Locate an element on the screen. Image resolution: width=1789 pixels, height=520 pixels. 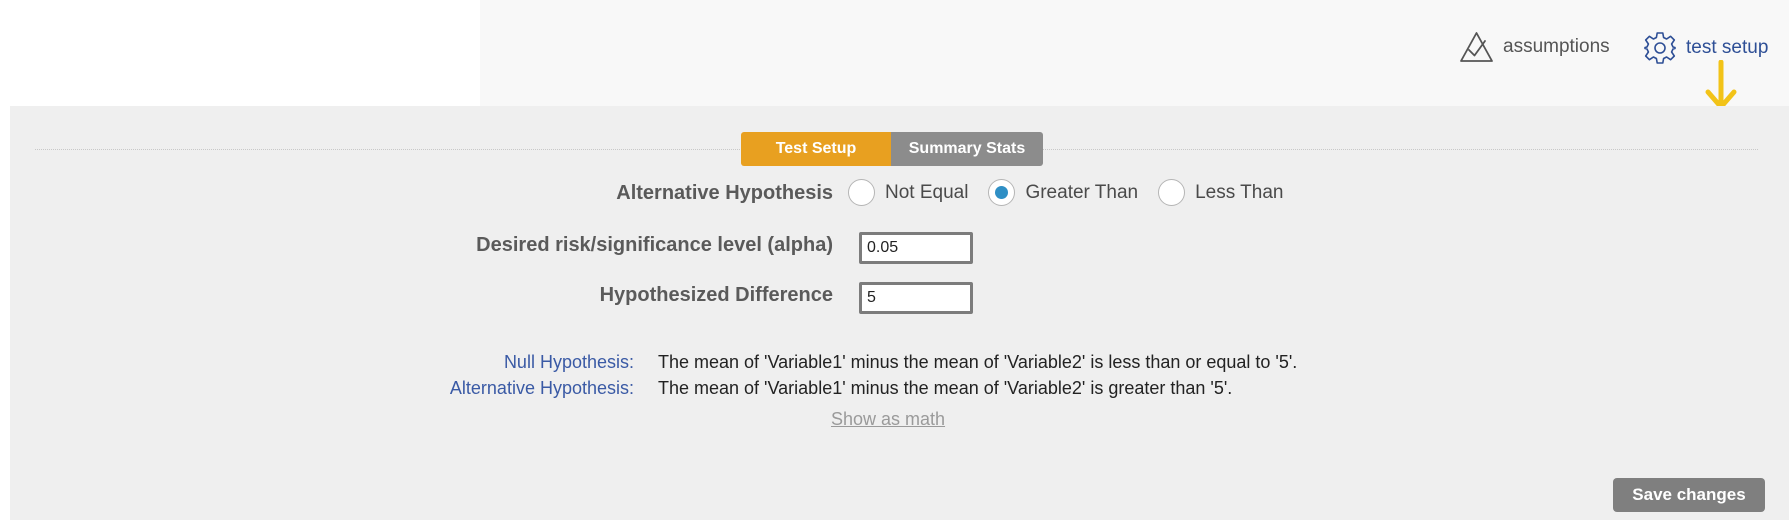
gear-icon is located at coordinates (1660, 48).